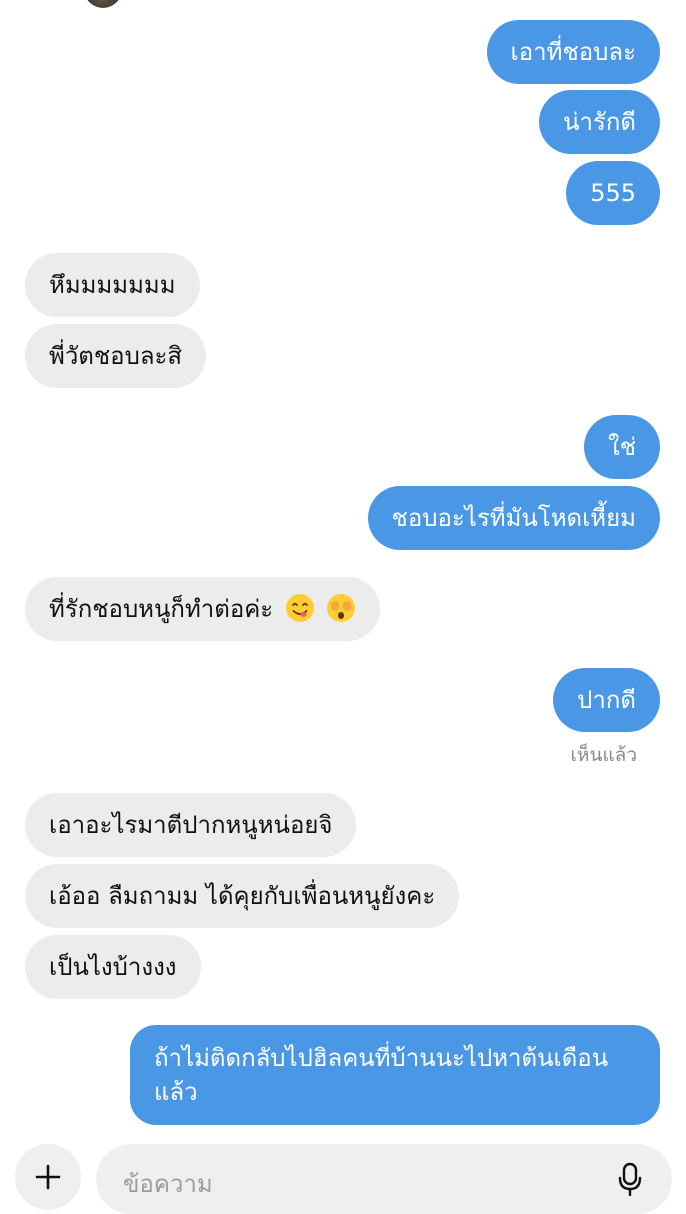  I want to click on message-text: พี่วัตชอบละสิ, so click(116, 356).